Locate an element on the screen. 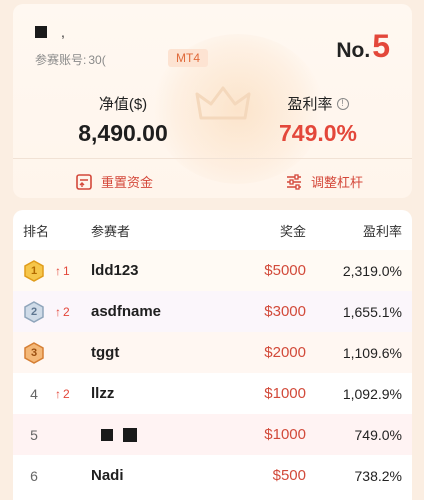  participant-name: ldd123 is located at coordinates (115, 270).